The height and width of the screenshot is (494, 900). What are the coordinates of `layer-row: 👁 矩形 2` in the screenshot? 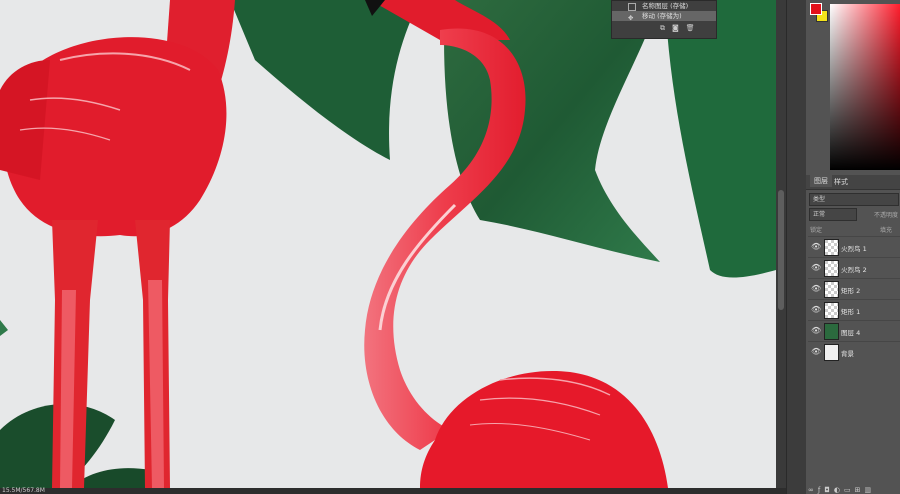 It's located at (854, 288).